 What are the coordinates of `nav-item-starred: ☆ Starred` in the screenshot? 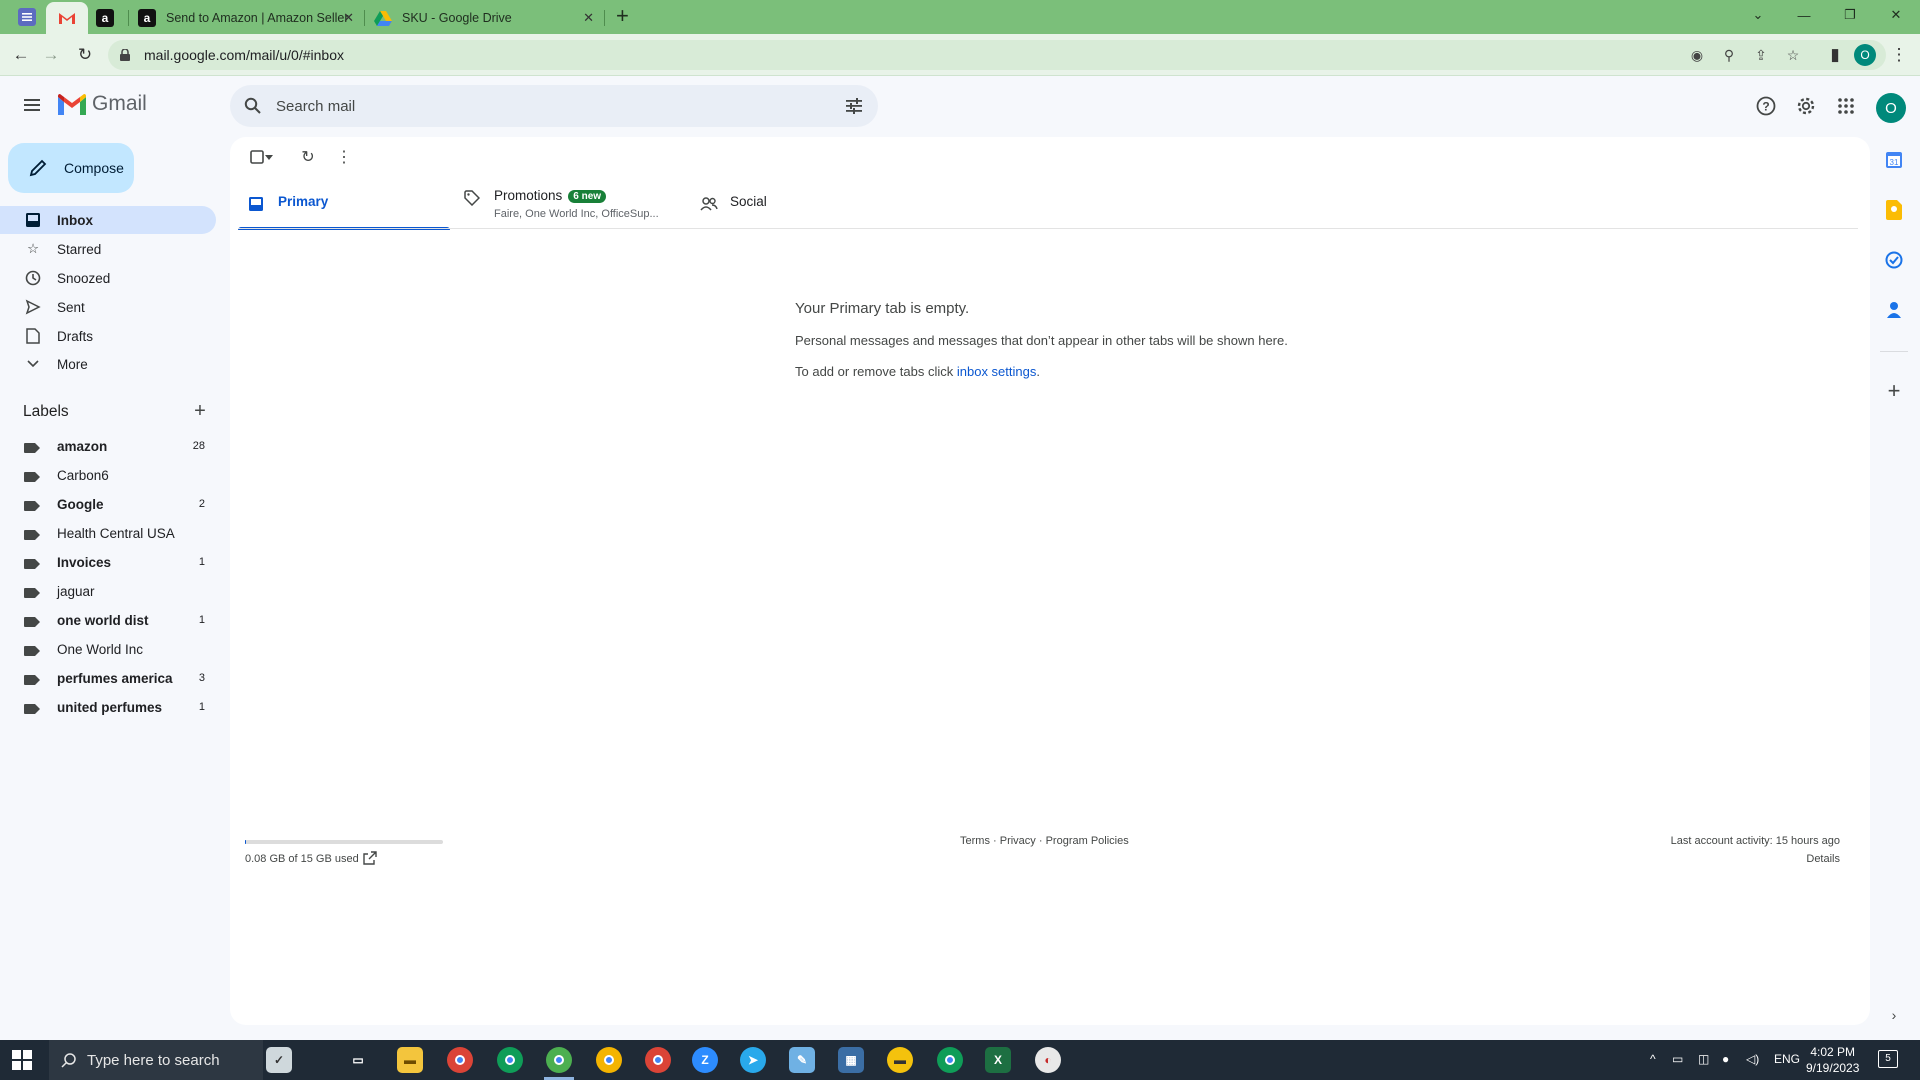 It's located at (108, 249).